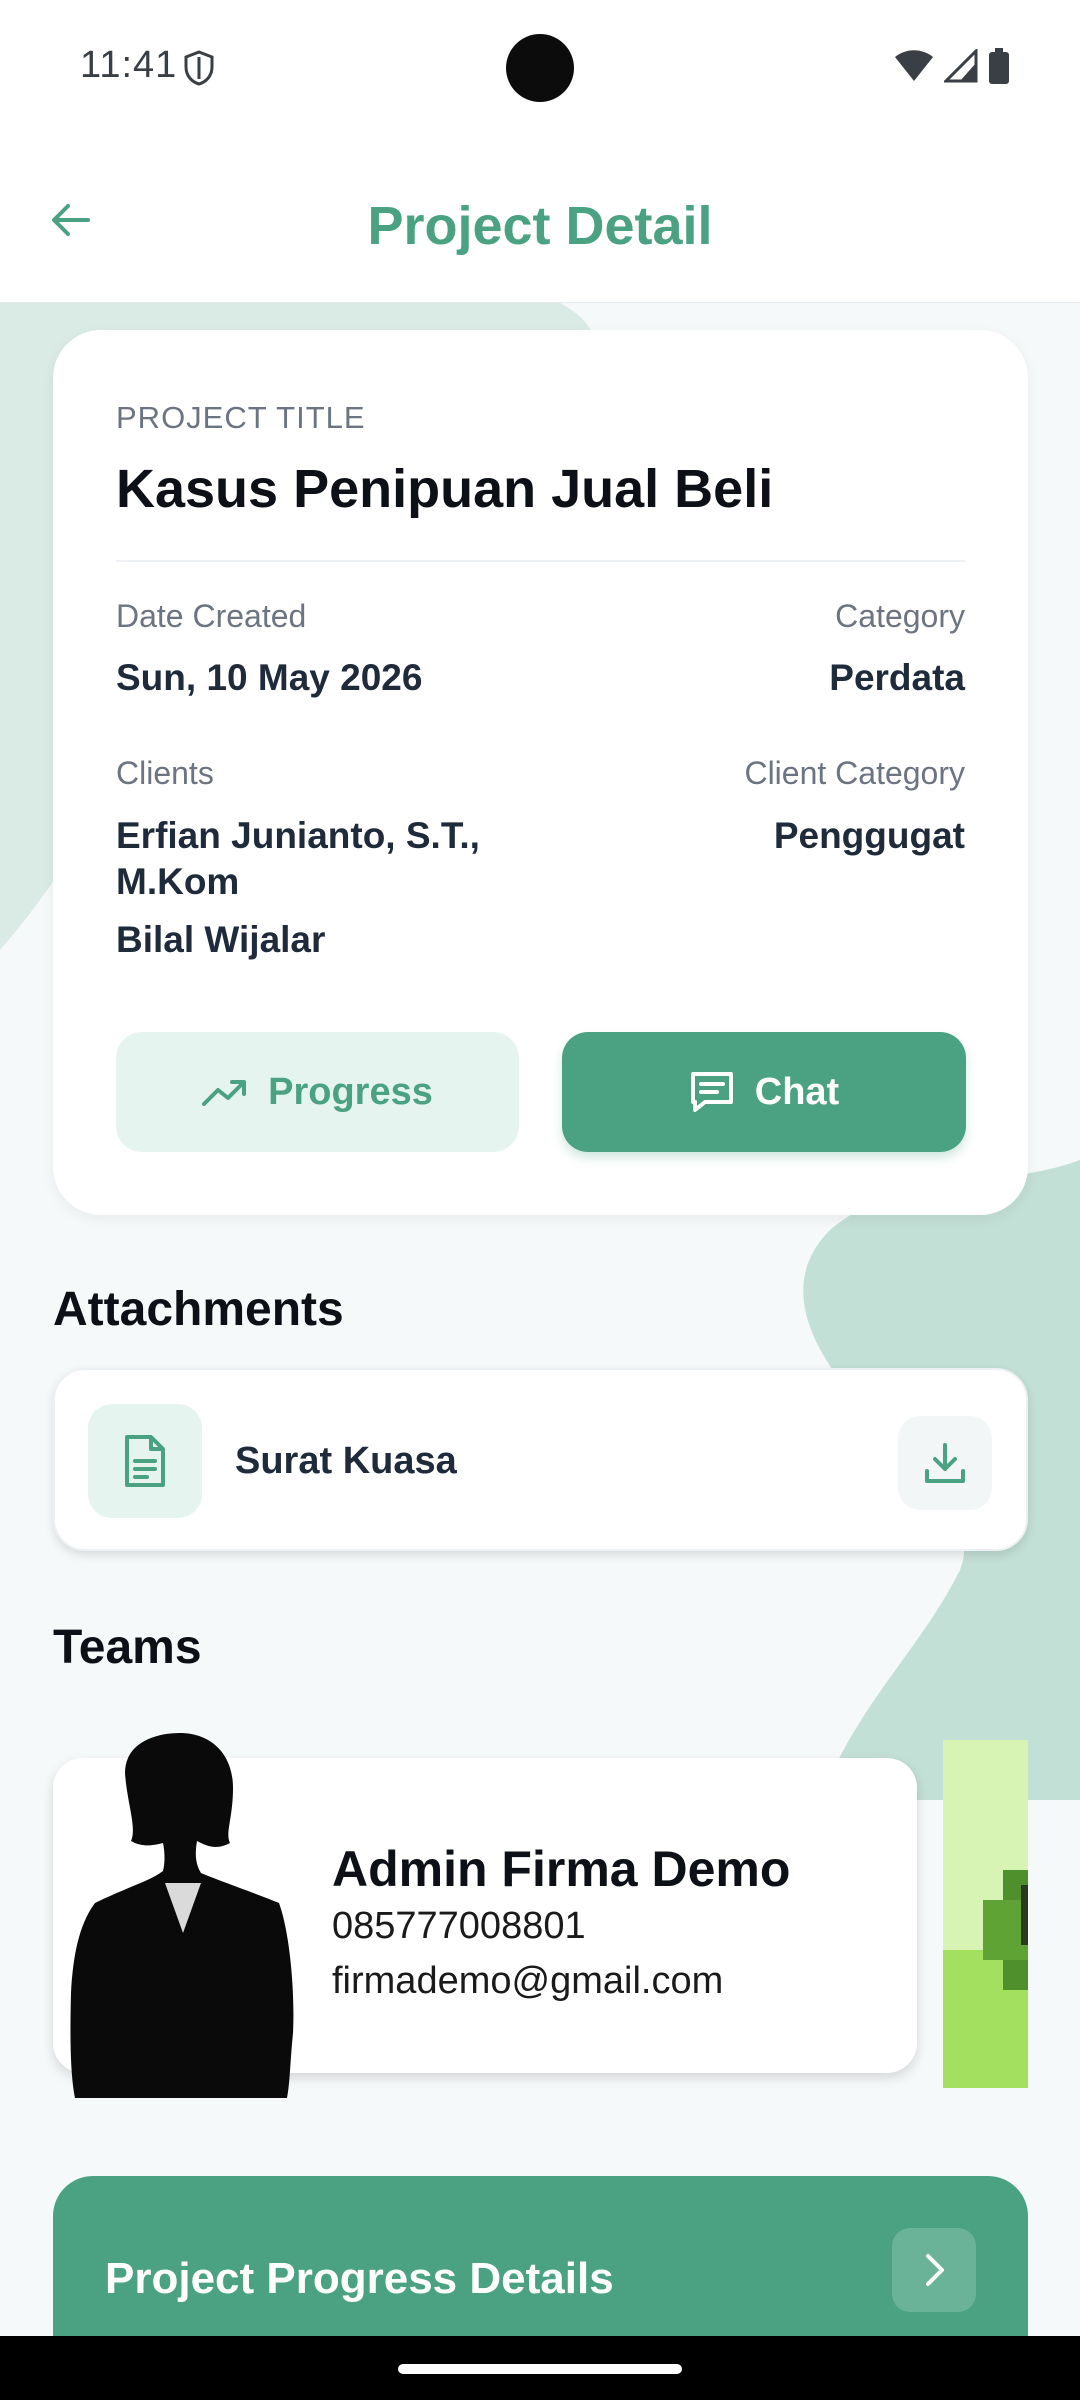 The height and width of the screenshot is (2400, 1080). Describe the element at coordinates (129, 65) in the screenshot. I see `status-time: 11:41` at that location.